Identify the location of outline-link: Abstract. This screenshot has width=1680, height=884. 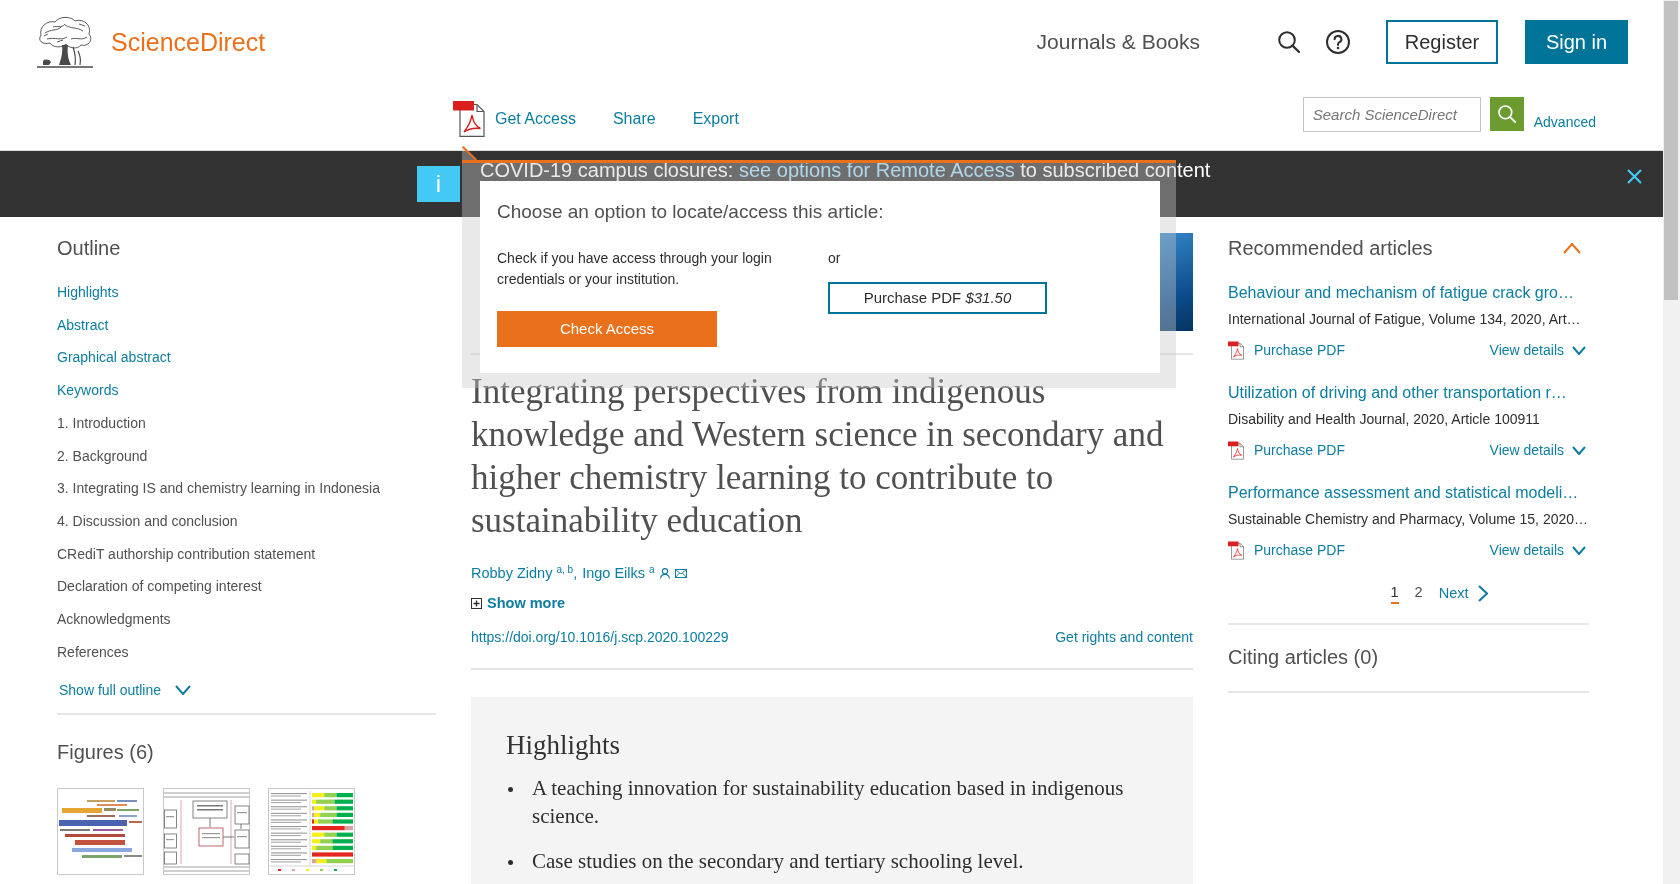
(83, 325).